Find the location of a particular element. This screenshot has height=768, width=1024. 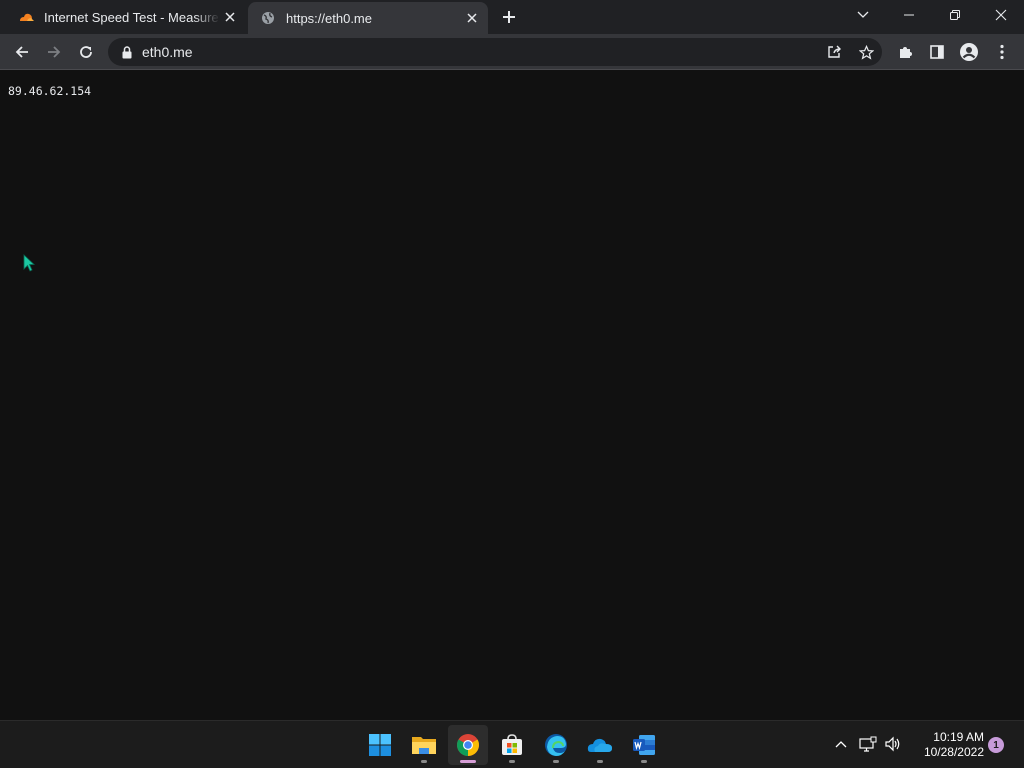

side-panel-button is located at coordinates (937, 52).